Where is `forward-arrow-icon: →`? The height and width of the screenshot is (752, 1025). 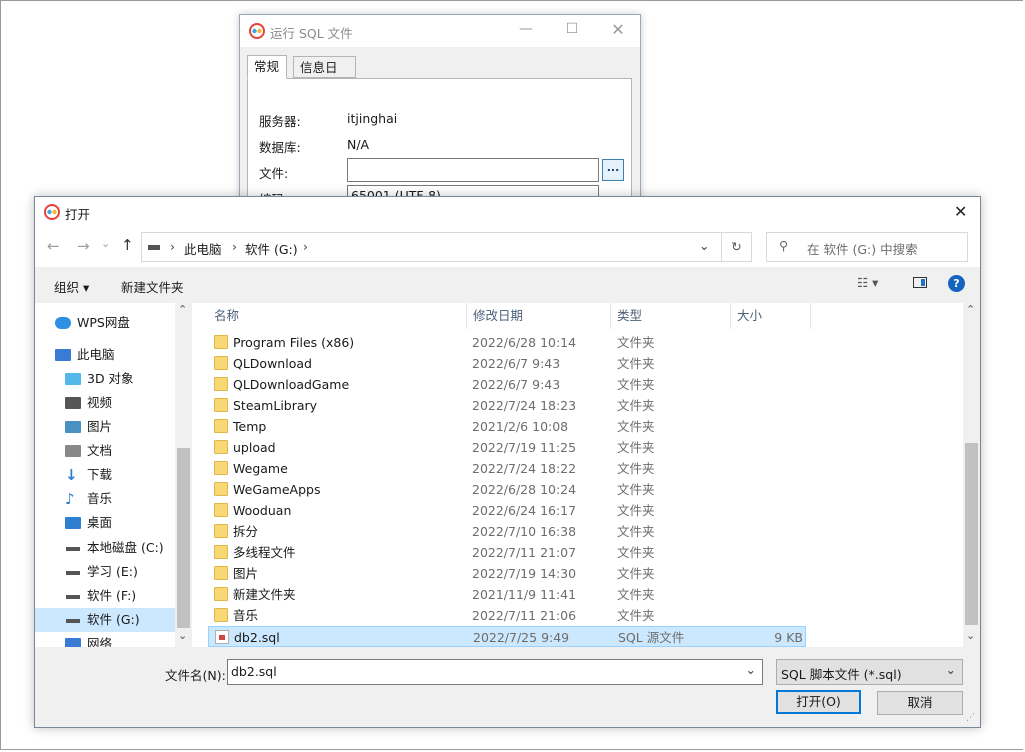
forward-arrow-icon: → is located at coordinates (83, 246).